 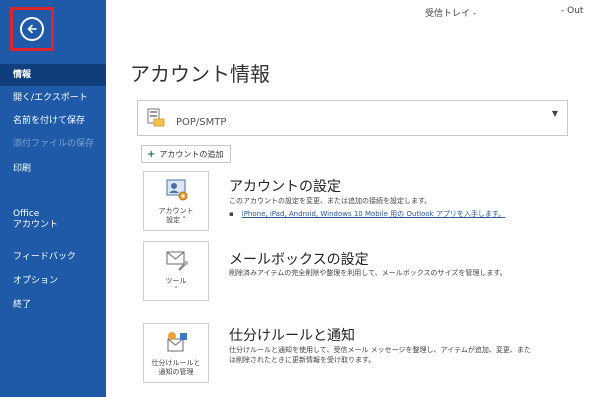 I want to click on nav-office-account: Office アカウント, so click(x=53, y=220).